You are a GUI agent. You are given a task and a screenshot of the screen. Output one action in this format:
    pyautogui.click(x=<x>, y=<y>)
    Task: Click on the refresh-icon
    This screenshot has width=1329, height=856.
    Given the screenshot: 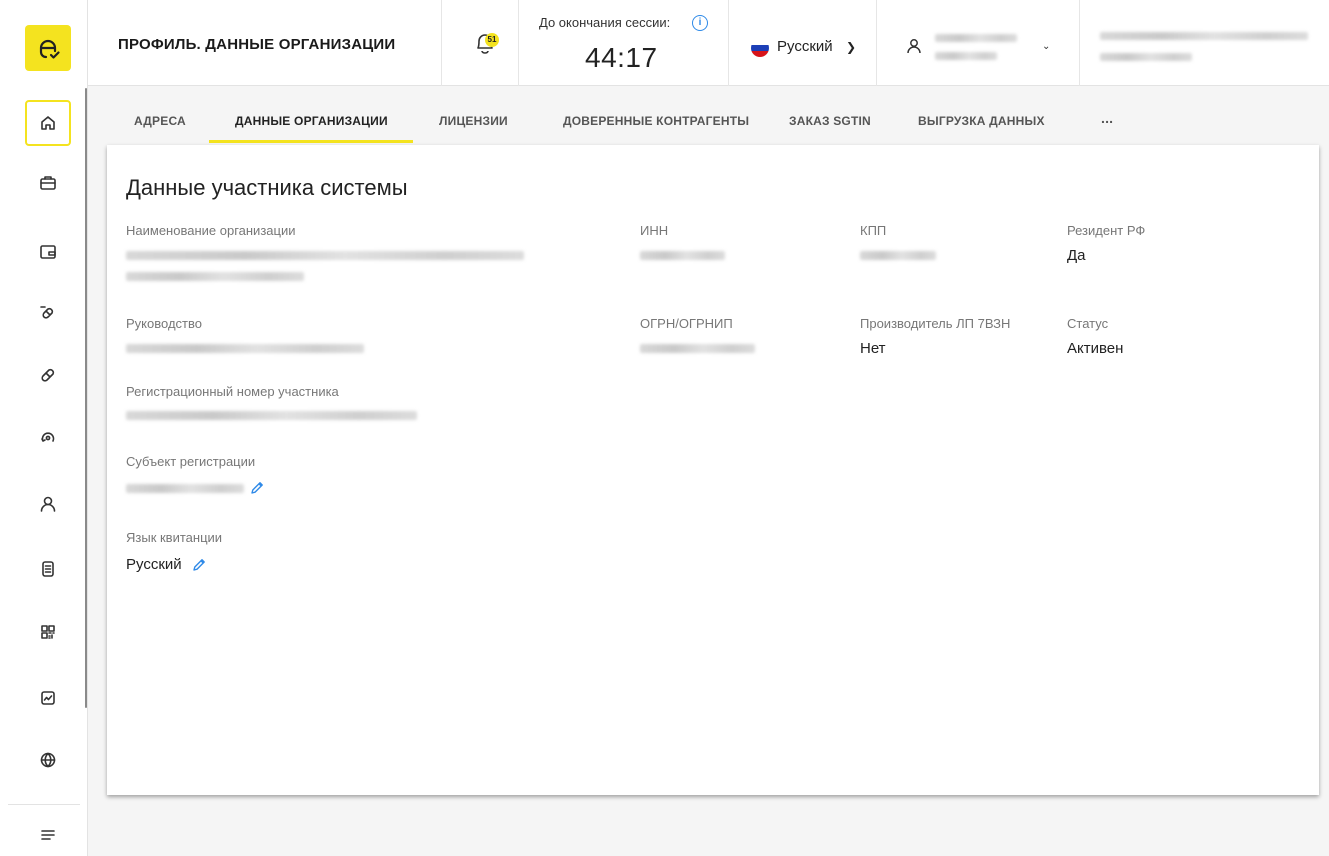 What is the action you would take?
    pyautogui.click(x=48, y=437)
    